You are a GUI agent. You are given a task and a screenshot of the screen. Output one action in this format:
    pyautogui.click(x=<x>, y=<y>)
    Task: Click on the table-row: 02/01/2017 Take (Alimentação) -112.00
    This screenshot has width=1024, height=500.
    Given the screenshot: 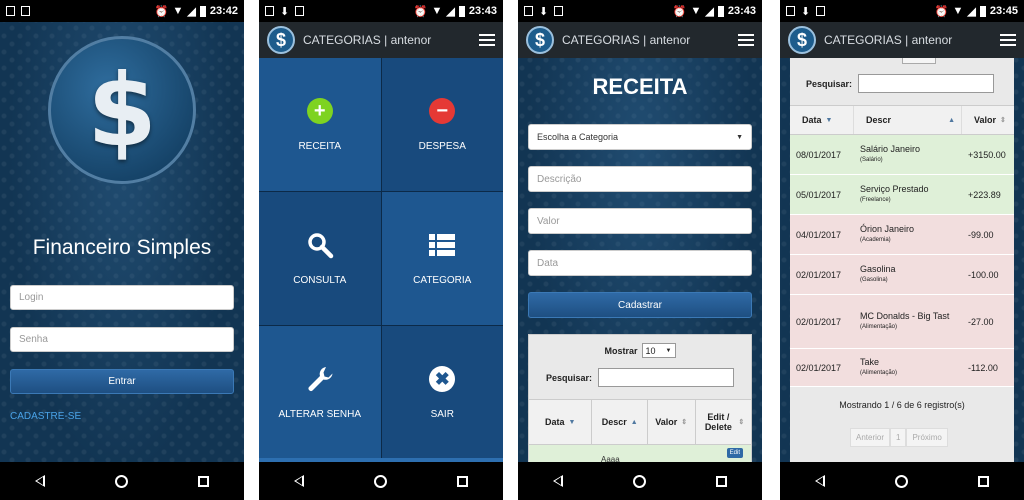 What is the action you would take?
    pyautogui.click(x=902, y=368)
    